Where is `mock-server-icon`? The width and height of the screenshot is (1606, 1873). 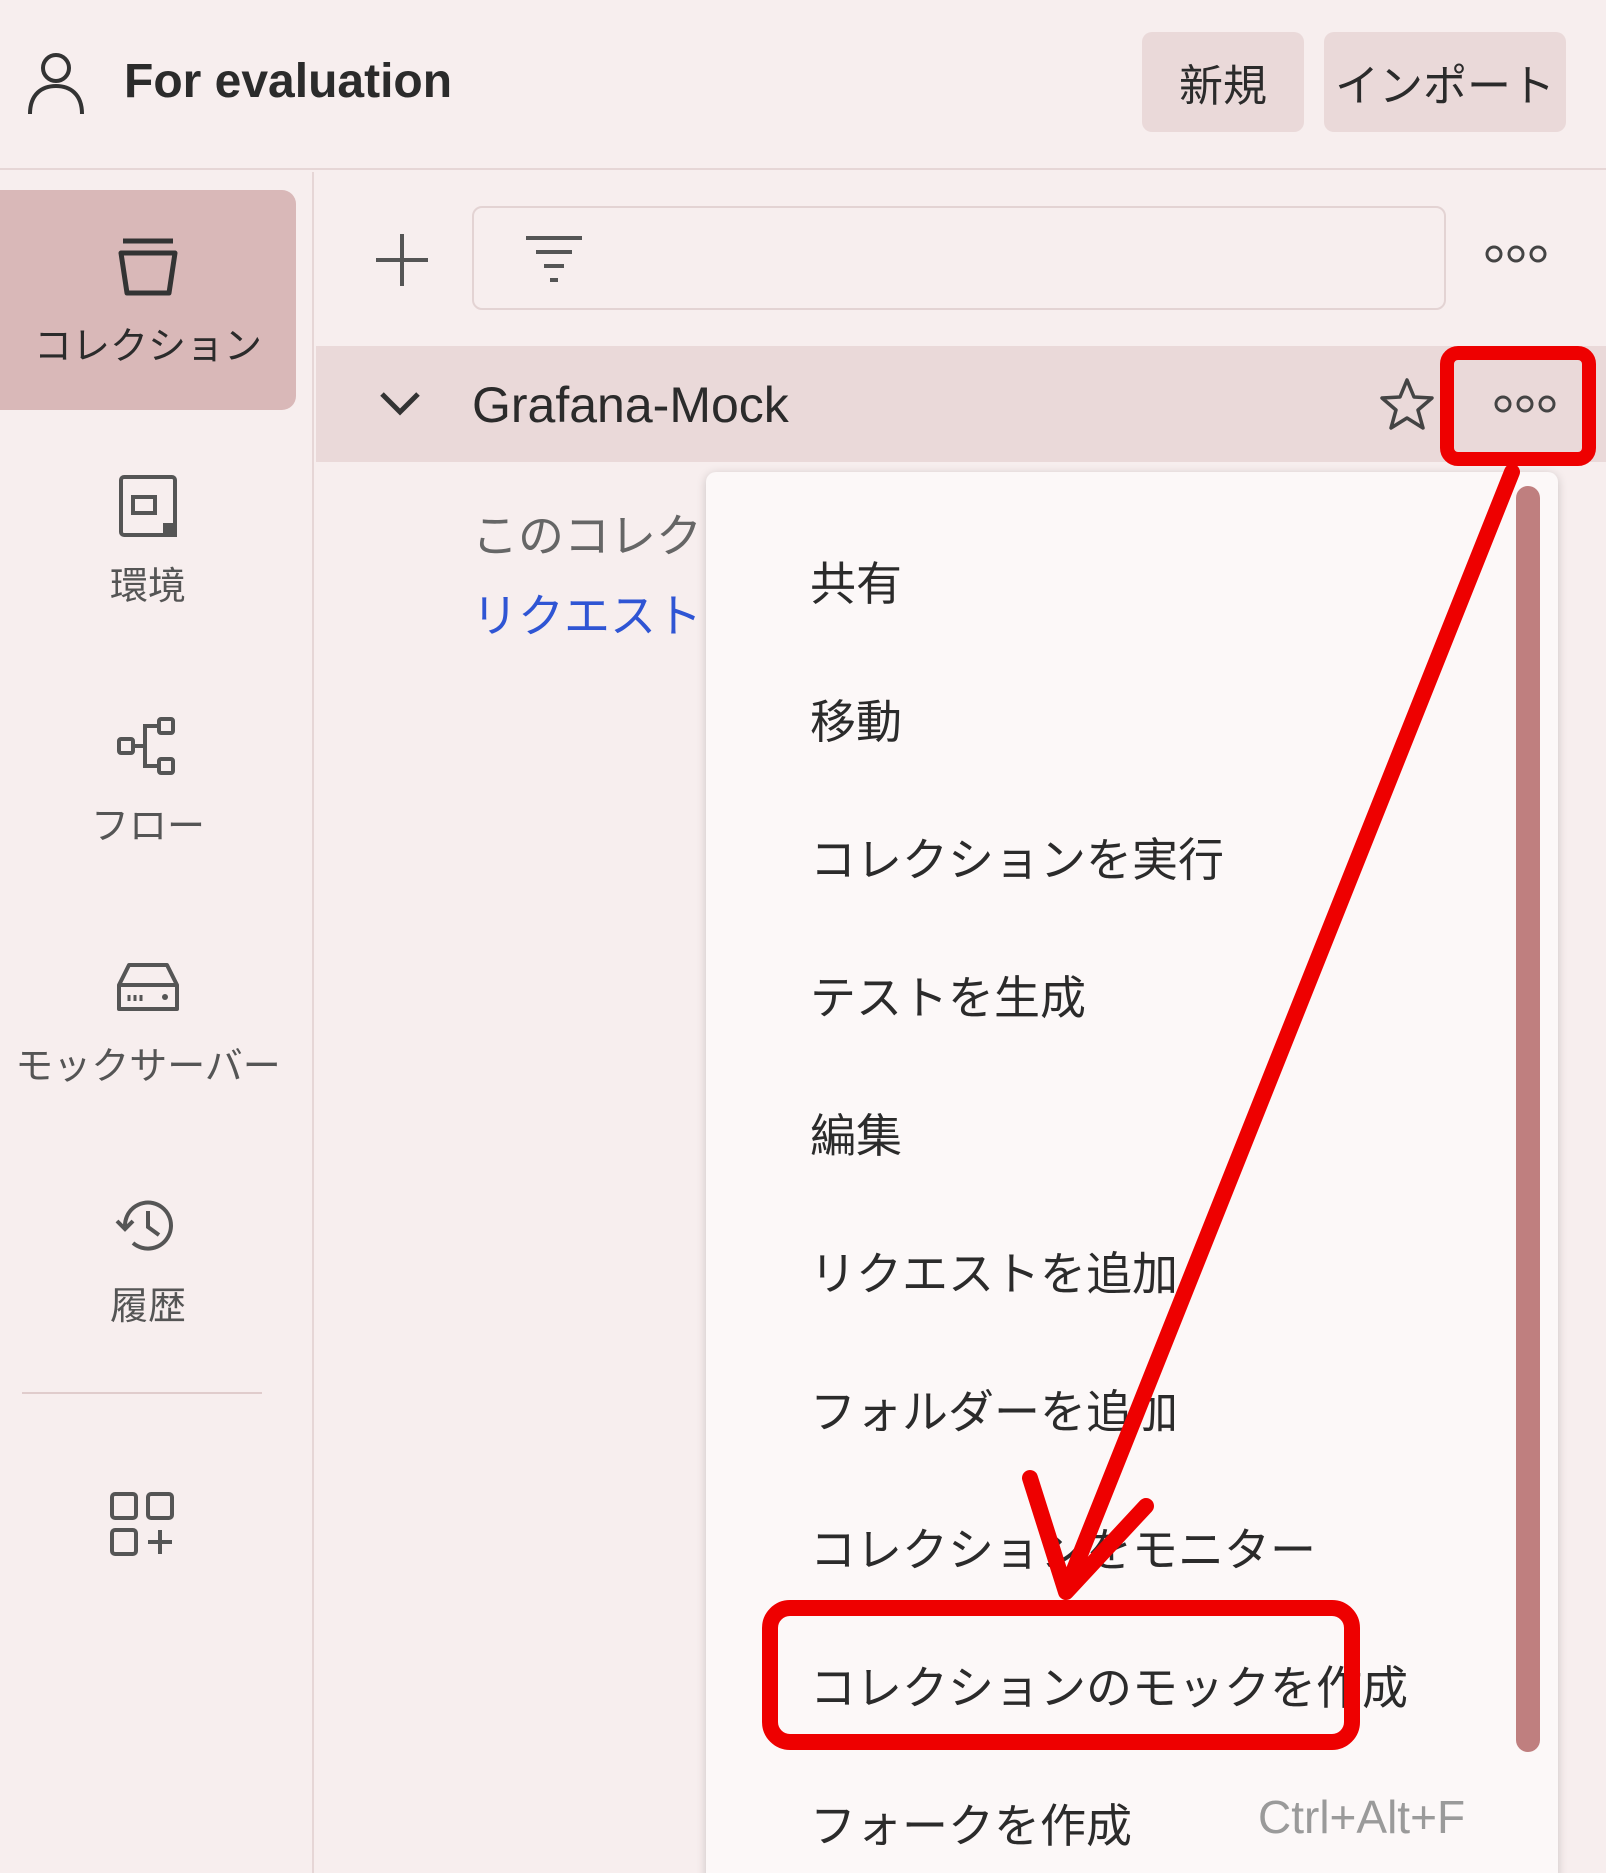
mock-server-icon is located at coordinates (148, 986).